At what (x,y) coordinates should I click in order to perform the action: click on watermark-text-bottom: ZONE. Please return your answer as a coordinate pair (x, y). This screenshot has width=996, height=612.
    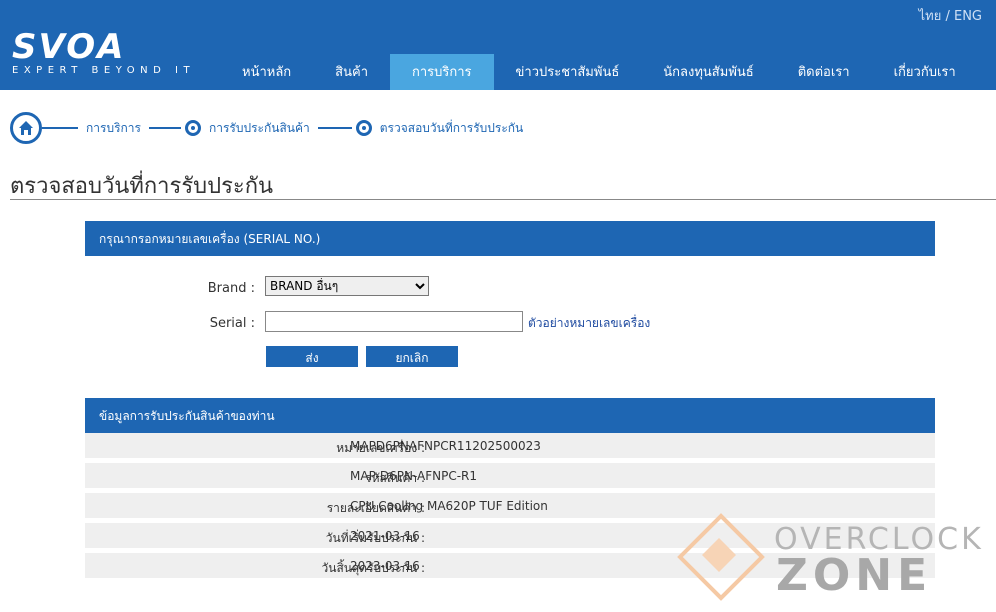
    Looking at the image, I should click on (854, 575).